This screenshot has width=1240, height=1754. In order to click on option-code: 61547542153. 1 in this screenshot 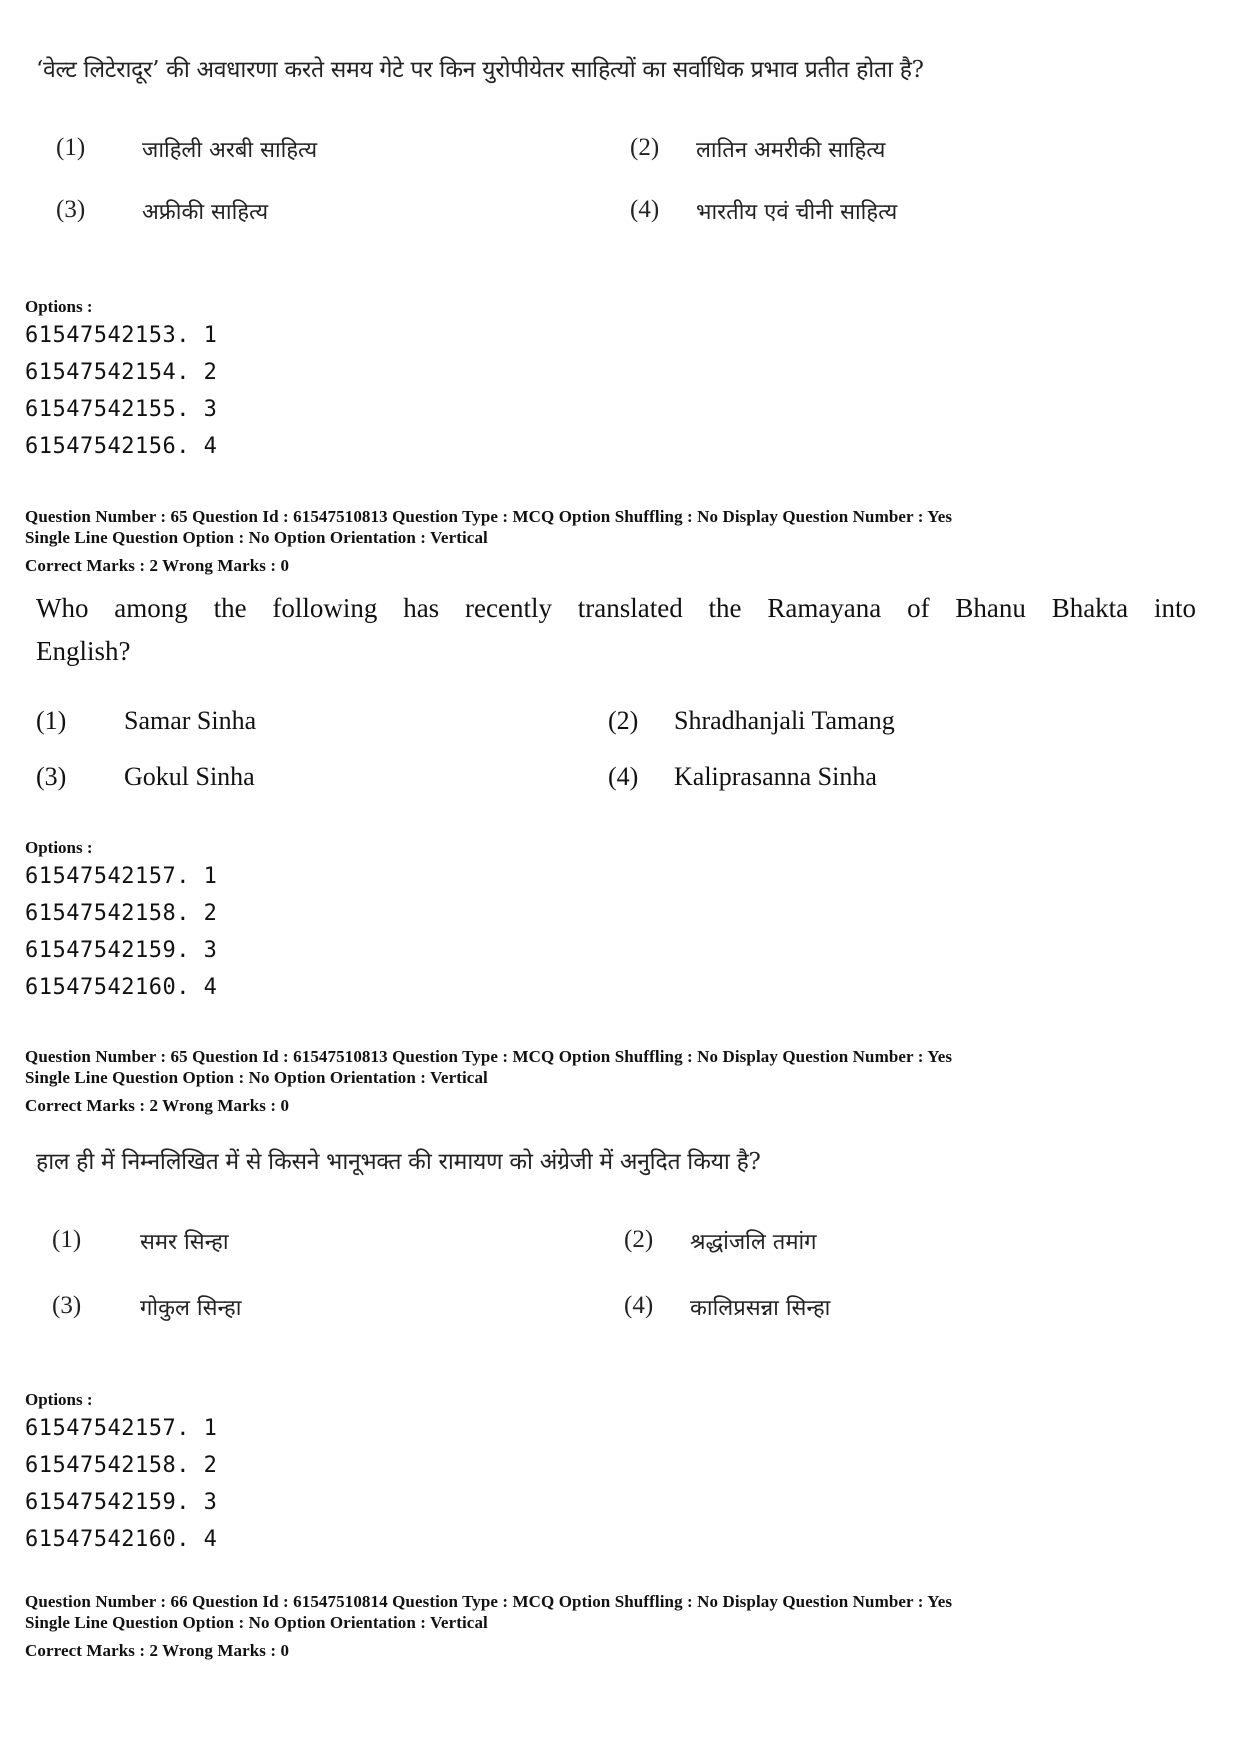, I will do `click(121, 335)`.